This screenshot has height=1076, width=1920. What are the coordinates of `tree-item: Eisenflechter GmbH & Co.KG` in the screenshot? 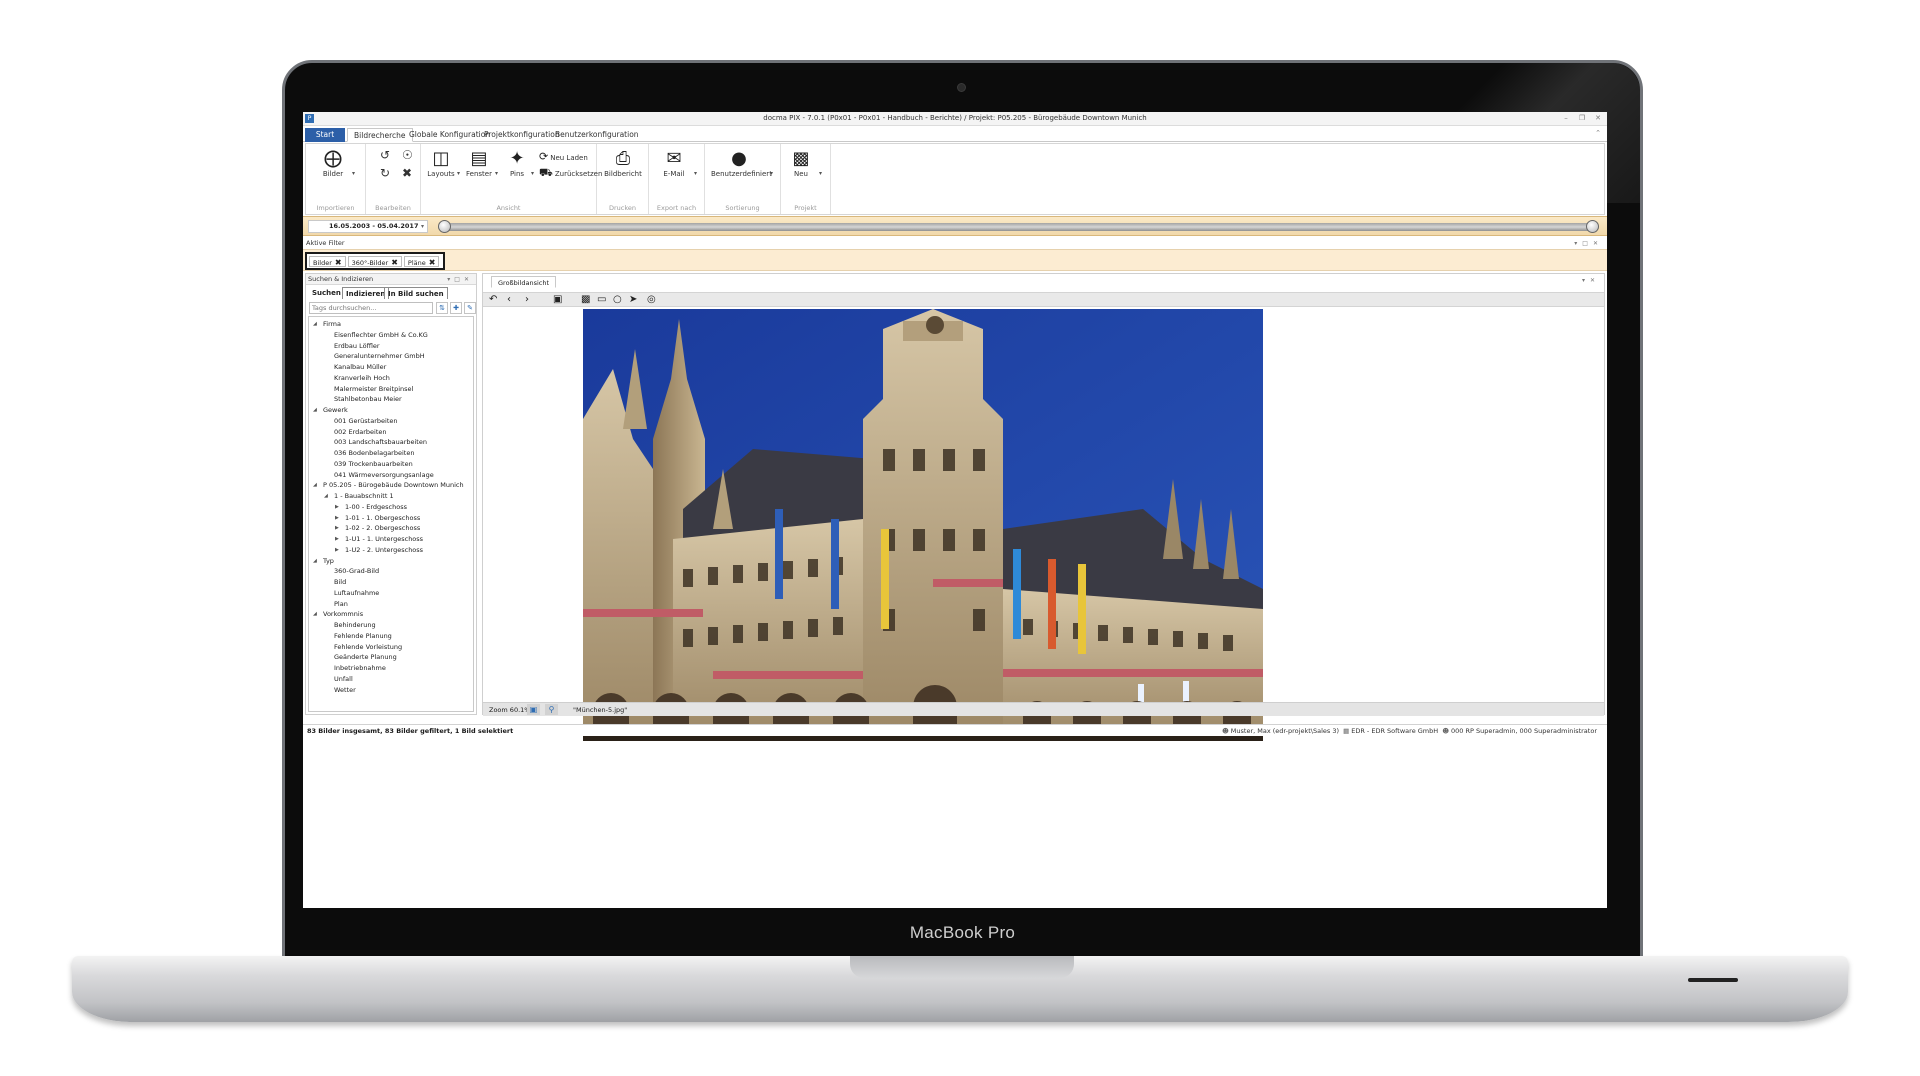 It's located at (391, 335).